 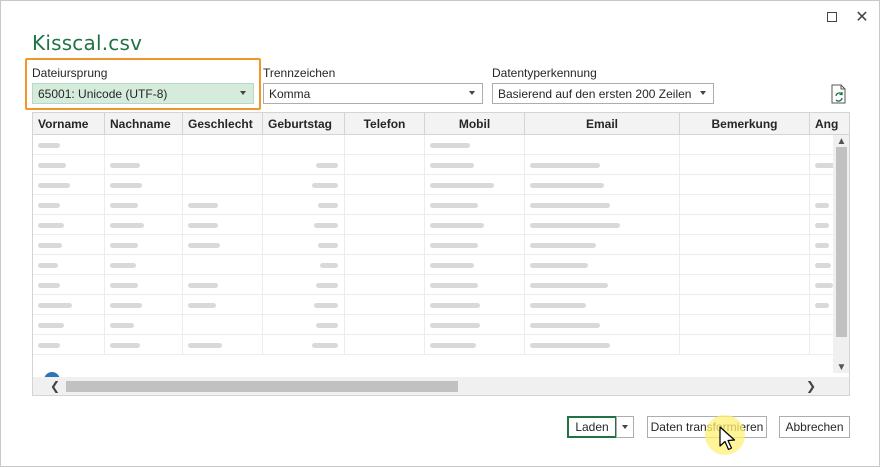 I want to click on column-header: Nachname, so click(x=144, y=124).